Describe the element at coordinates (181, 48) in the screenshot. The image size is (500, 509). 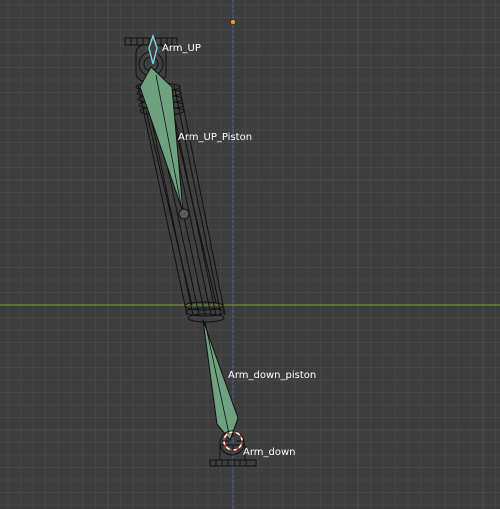
I see `bone-label-arm-up: Arm_UP` at that location.